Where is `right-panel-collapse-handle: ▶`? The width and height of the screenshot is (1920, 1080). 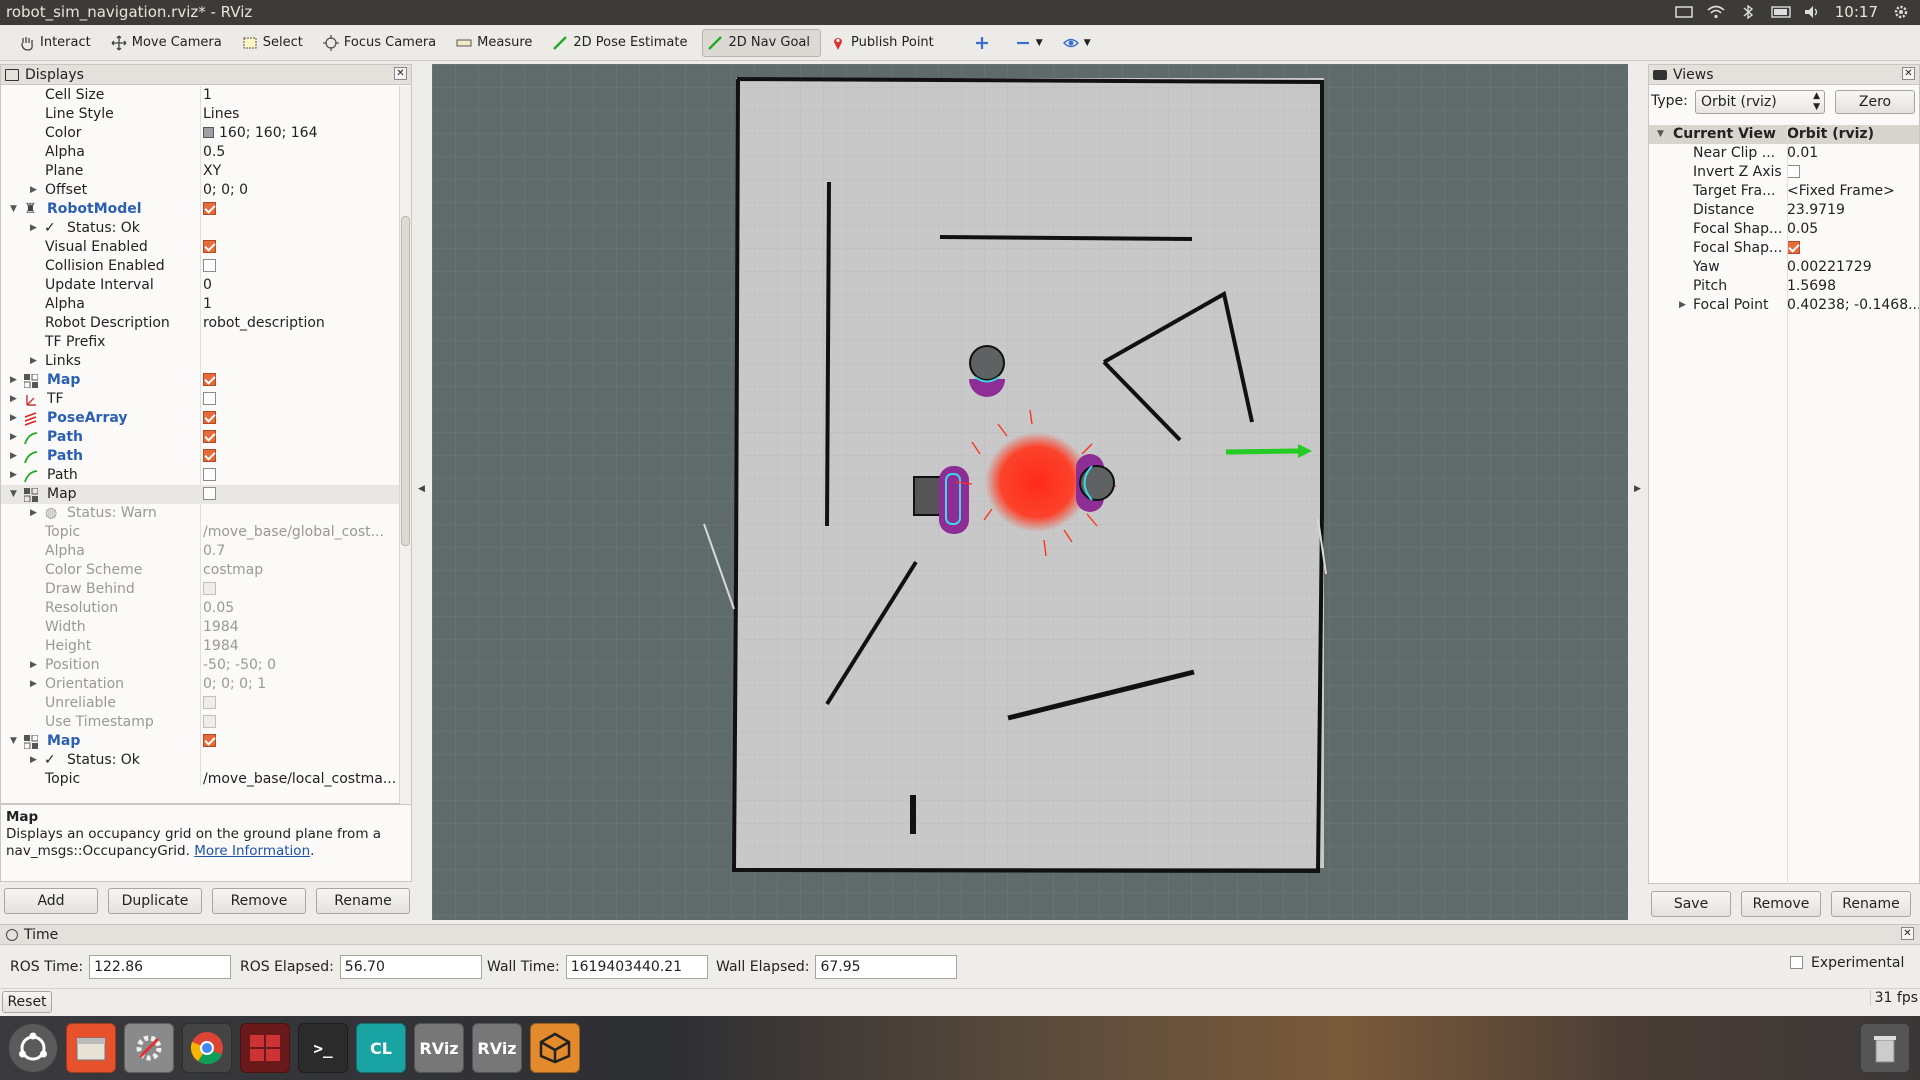
right-panel-collapse-handle: ▶ is located at coordinates (1638, 492).